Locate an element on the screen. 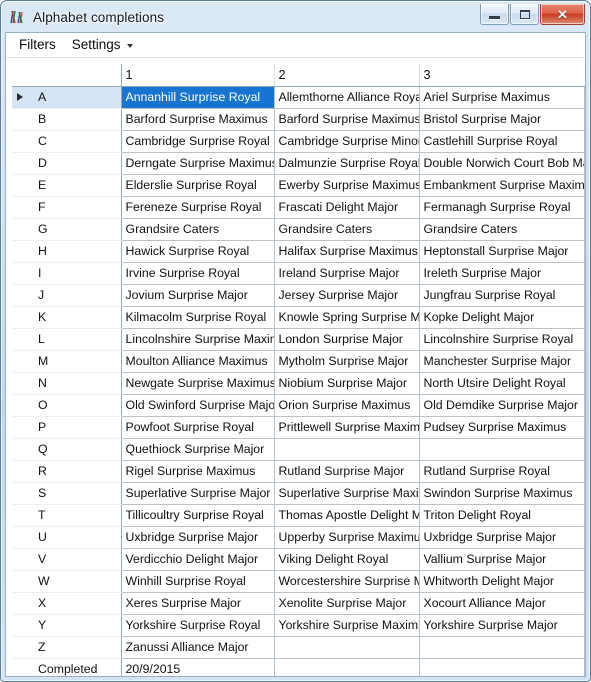 This screenshot has height=682, width=591. close-button: ✕ is located at coordinates (562, 14).